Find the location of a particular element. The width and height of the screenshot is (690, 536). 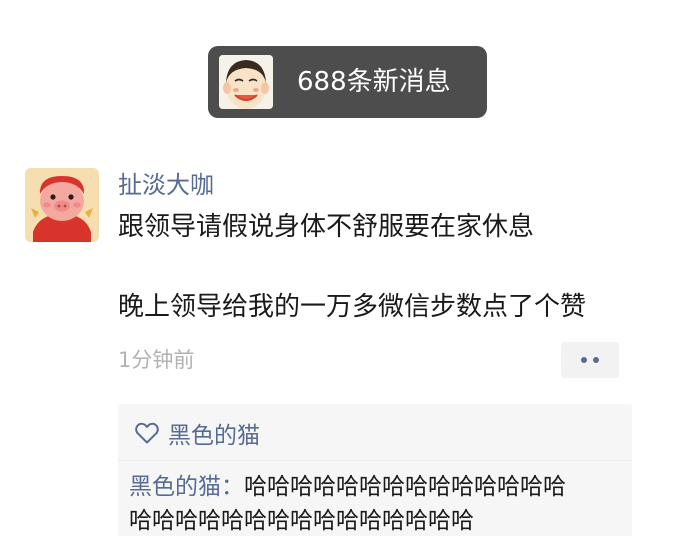

cartoon-pig-avatar-icon is located at coordinates (62, 205).